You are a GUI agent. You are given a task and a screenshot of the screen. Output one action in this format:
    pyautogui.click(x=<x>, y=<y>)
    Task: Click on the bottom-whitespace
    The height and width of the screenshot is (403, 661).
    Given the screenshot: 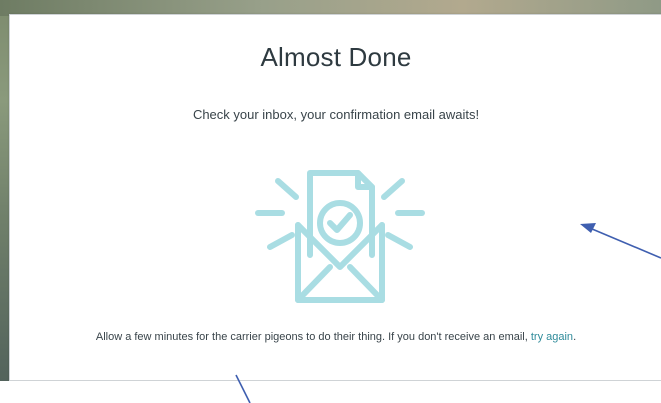 What is the action you would take?
    pyautogui.click(x=330, y=392)
    